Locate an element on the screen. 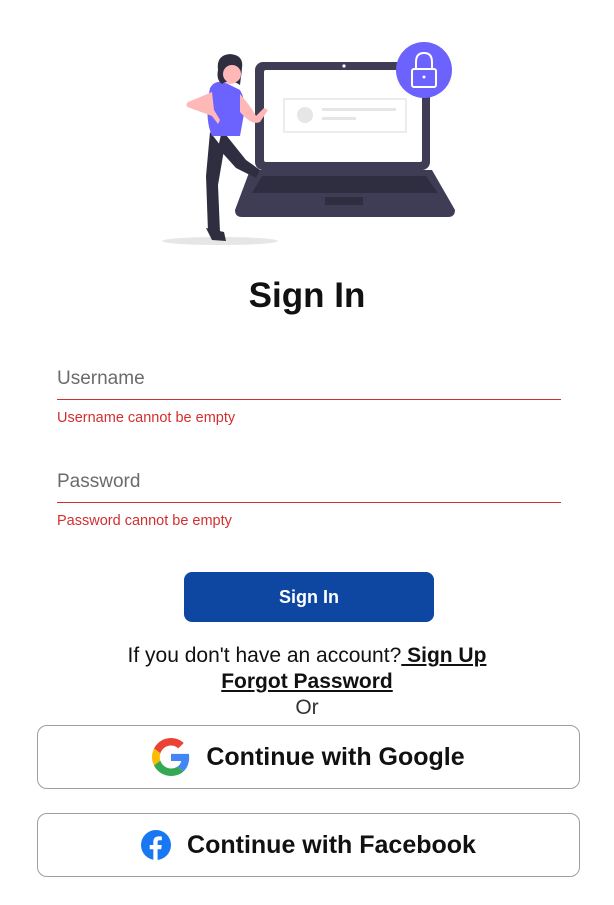  password-field-group: Password cannot be empty is located at coordinates (309, 495).